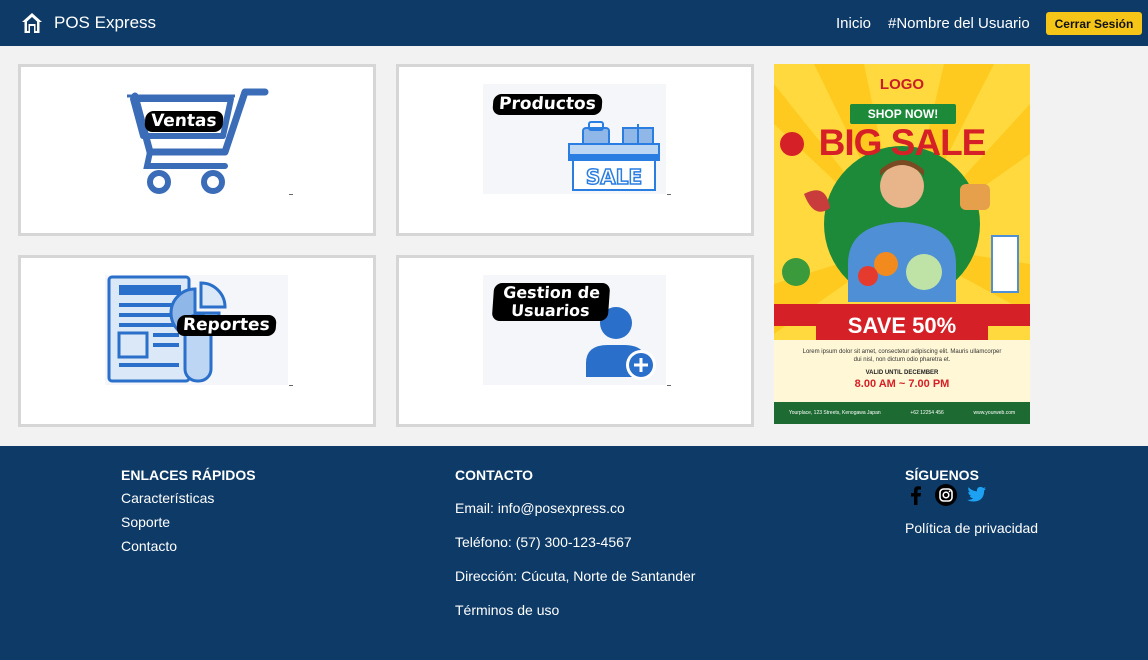 This screenshot has width=1148, height=660. I want to click on social-links, so click(946, 495).